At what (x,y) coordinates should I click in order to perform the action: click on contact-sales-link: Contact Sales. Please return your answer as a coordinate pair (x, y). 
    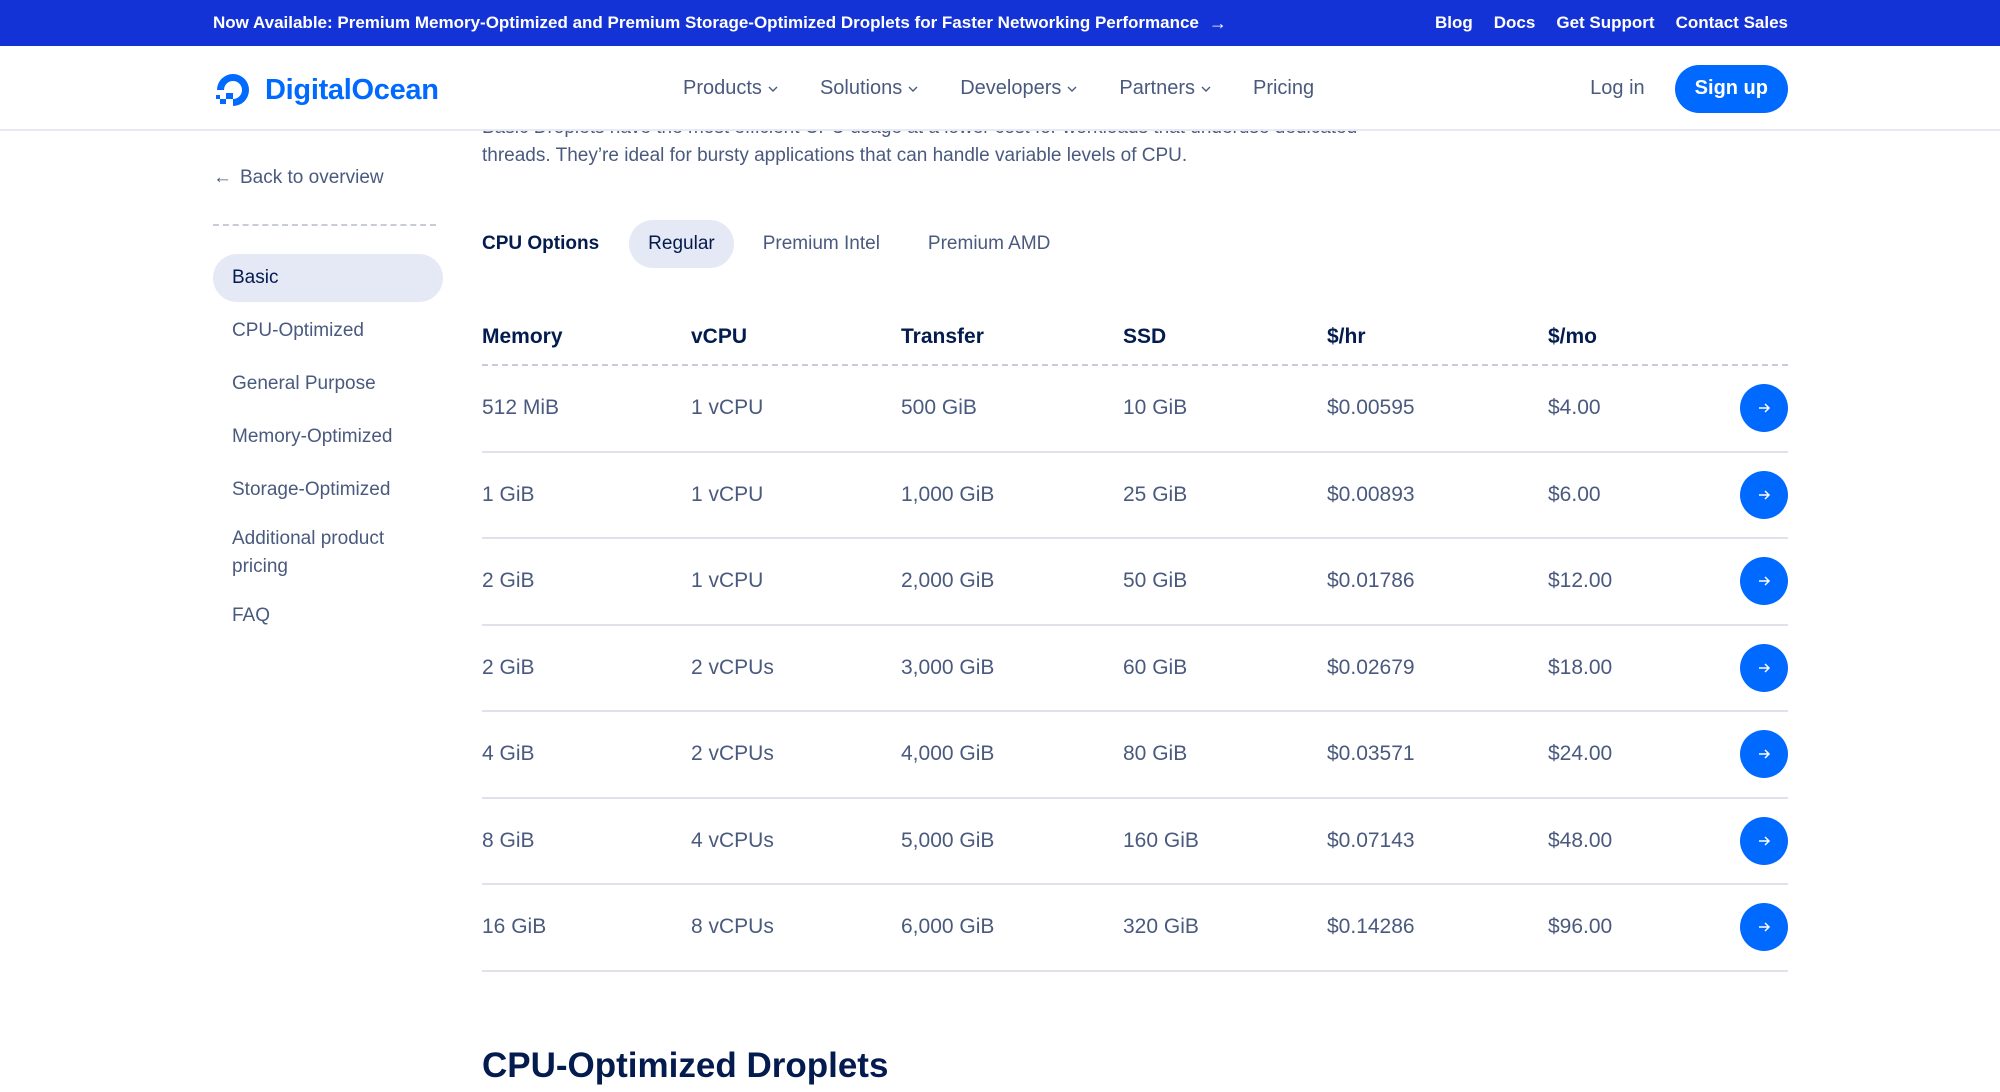
    Looking at the image, I should click on (1732, 23).